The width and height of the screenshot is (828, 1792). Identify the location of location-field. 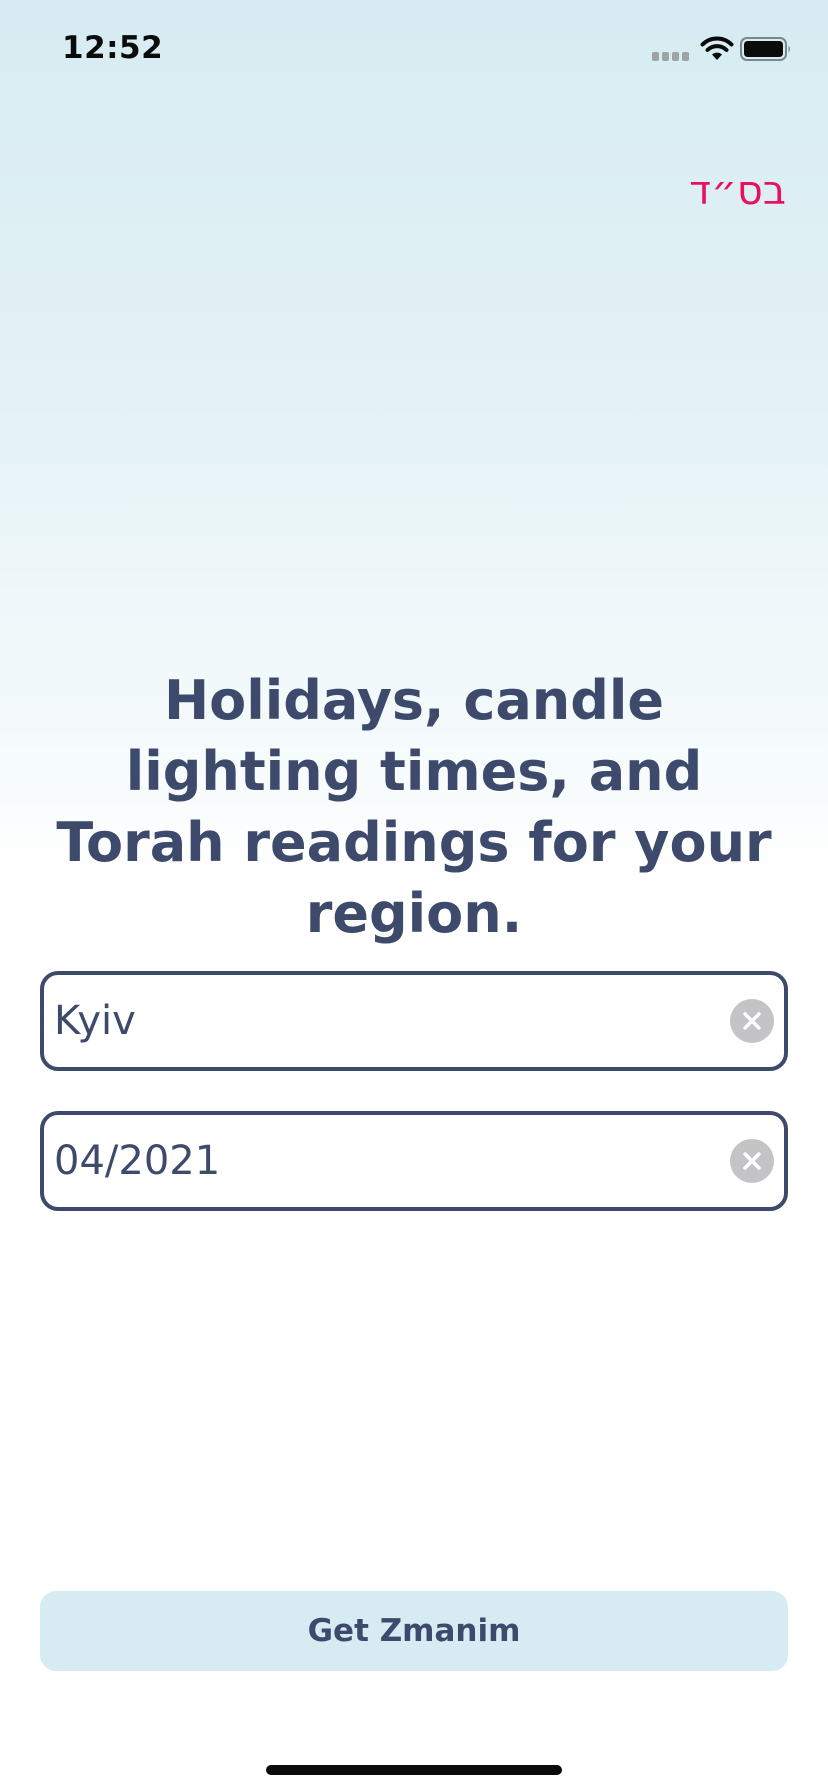
(414, 1021).